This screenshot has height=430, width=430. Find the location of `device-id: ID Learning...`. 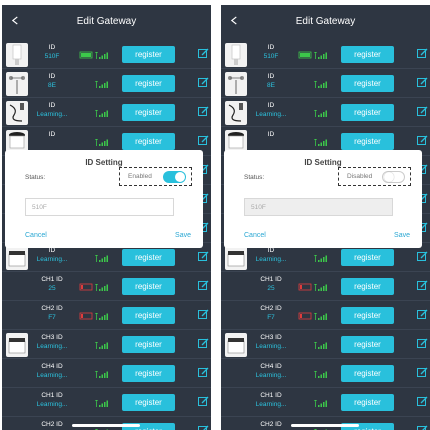

device-id: ID Learning... is located at coordinates (271, 255).